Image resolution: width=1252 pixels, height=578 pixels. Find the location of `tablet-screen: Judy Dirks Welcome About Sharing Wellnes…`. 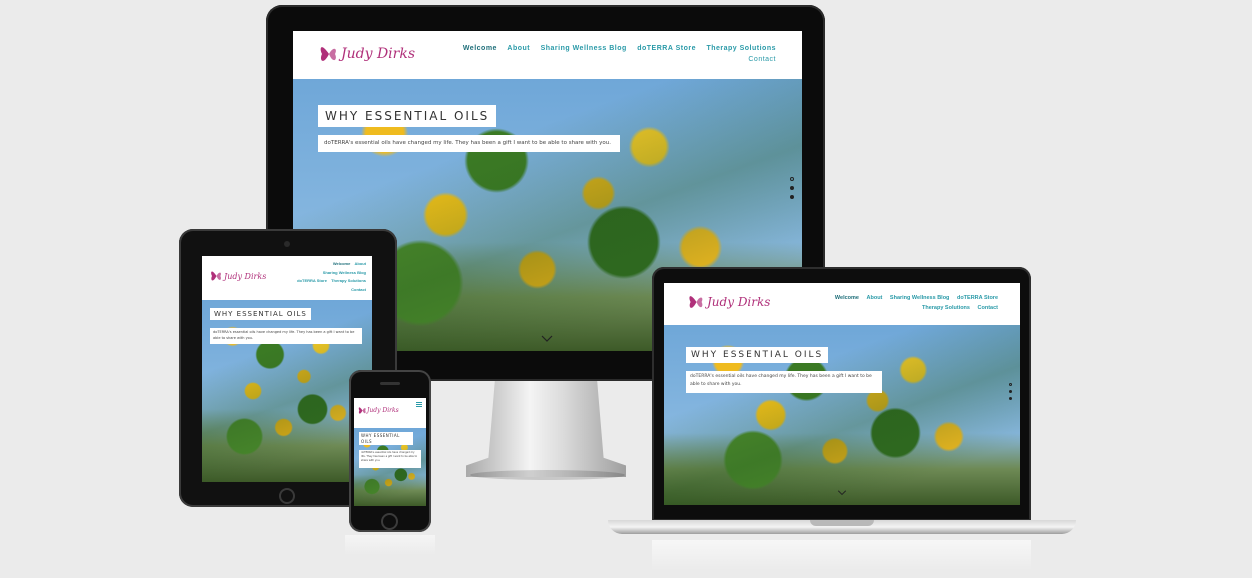

tablet-screen: Judy Dirks Welcome About Sharing Wellnes… is located at coordinates (287, 369).